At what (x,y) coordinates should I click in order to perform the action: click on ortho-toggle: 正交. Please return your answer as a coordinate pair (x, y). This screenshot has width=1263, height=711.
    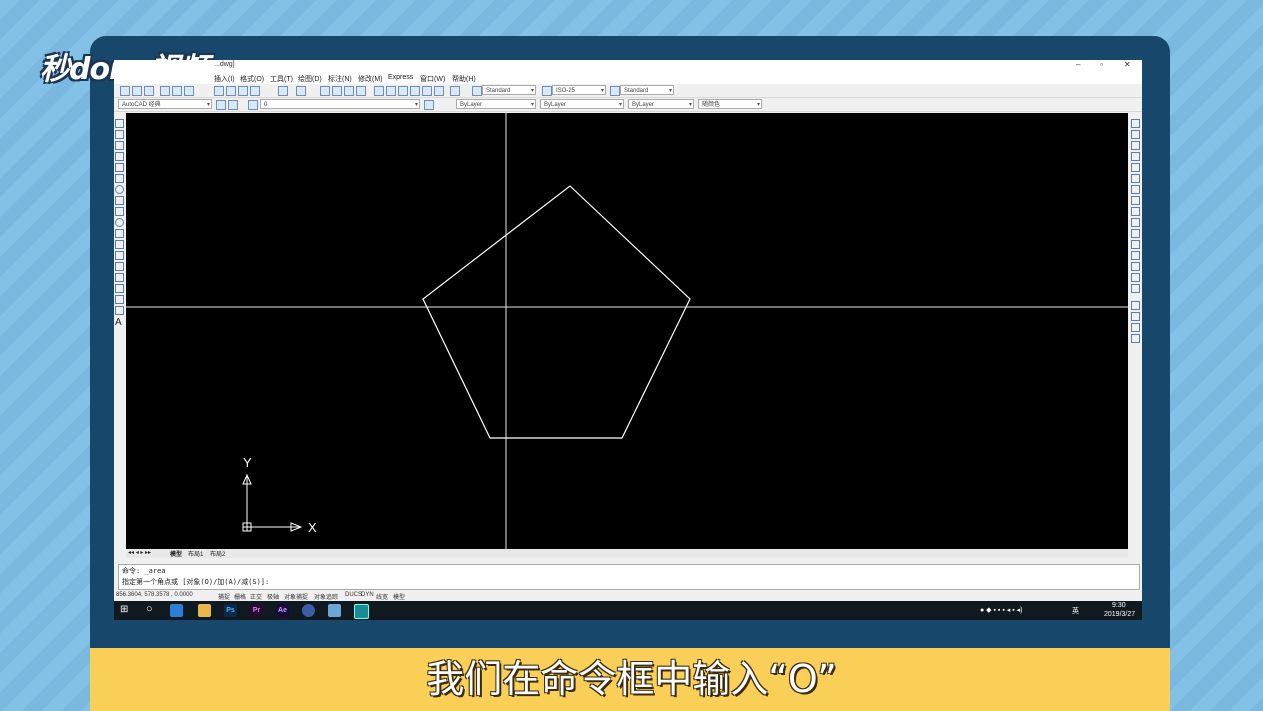
    Looking at the image, I should click on (256, 596).